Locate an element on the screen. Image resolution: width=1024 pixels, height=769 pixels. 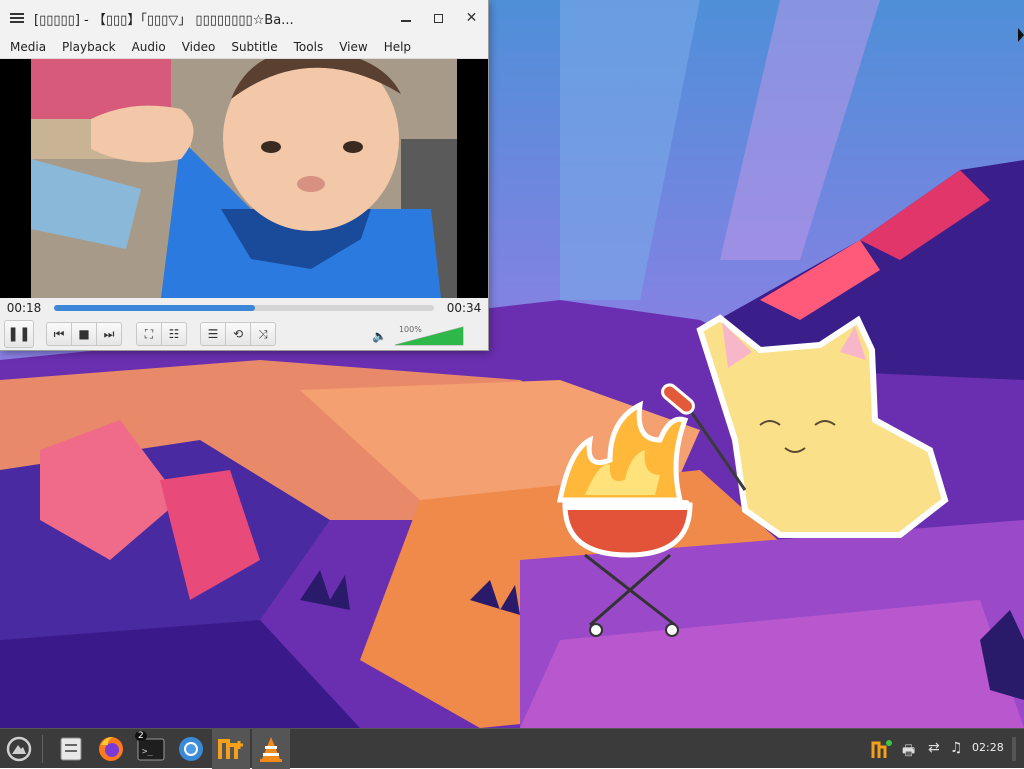
stop-icon: ■ is located at coordinates (84, 334).